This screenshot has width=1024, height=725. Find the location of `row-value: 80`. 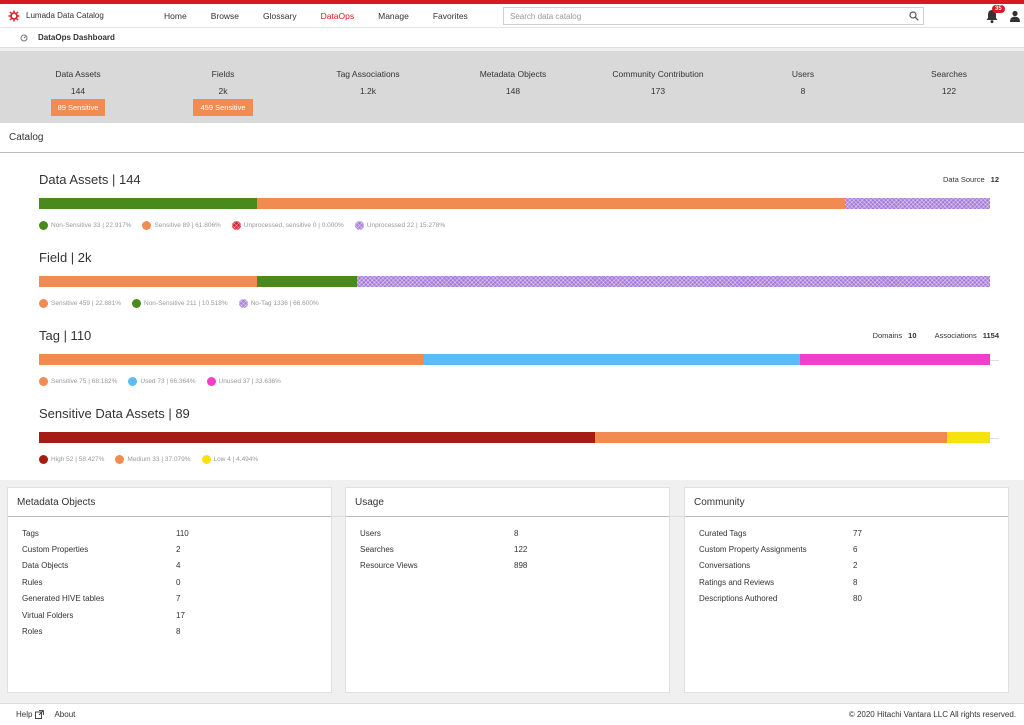

row-value: 80 is located at coordinates (857, 599).